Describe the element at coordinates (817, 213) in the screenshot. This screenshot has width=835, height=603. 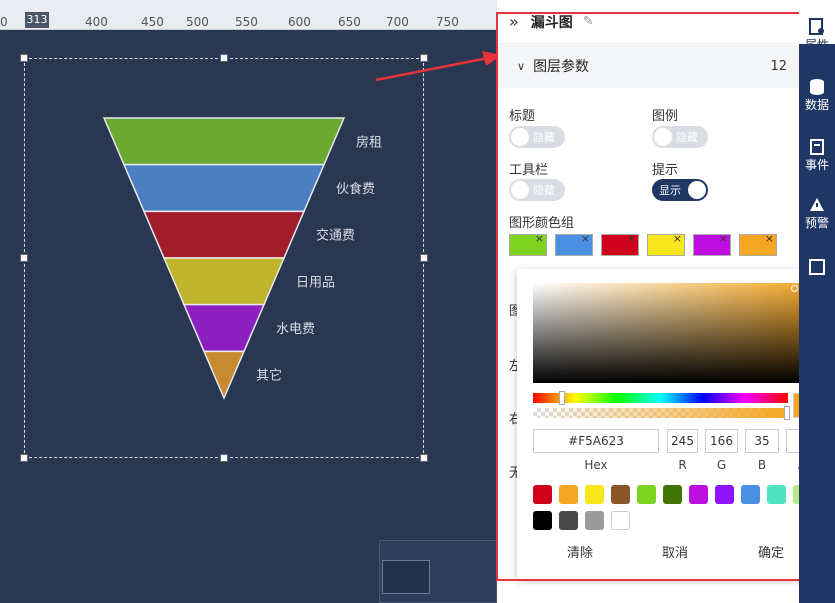
I see `sidebar-item-alerts: 预警` at that location.